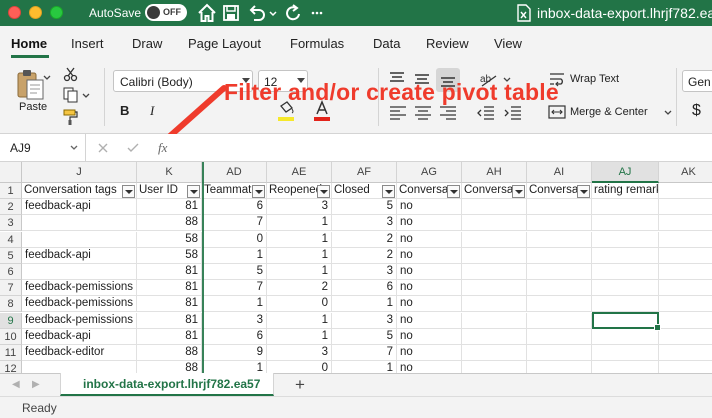 This screenshot has height=418, width=712. What do you see at coordinates (609, 112) in the screenshot?
I see `merge-center-button: Merge & Center` at bounding box center [609, 112].